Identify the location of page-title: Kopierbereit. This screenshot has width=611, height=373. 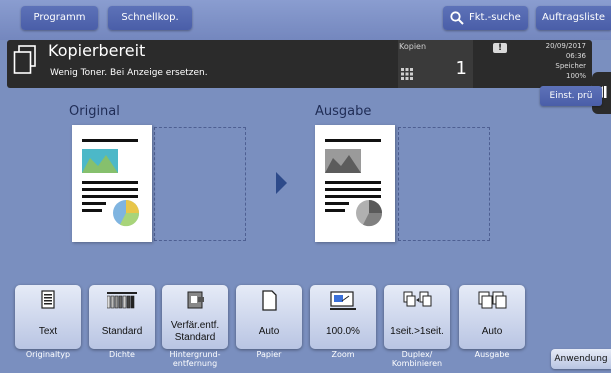
(97, 50).